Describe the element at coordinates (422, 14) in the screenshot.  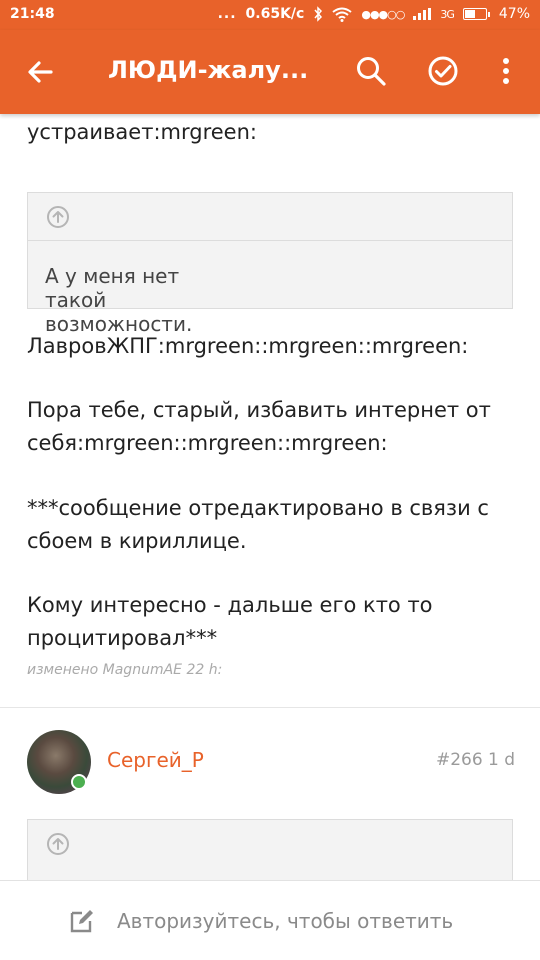
I see `cell-signal-icon` at that location.